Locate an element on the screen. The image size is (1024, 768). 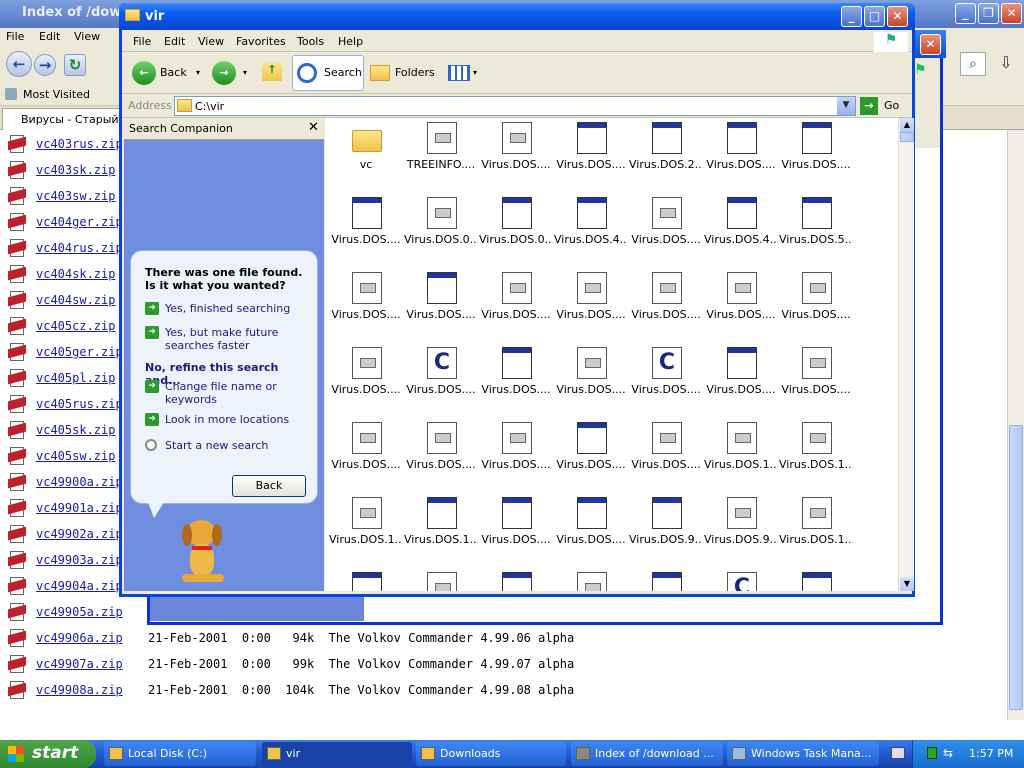
pane-back-button: Back is located at coordinates (269, 486).